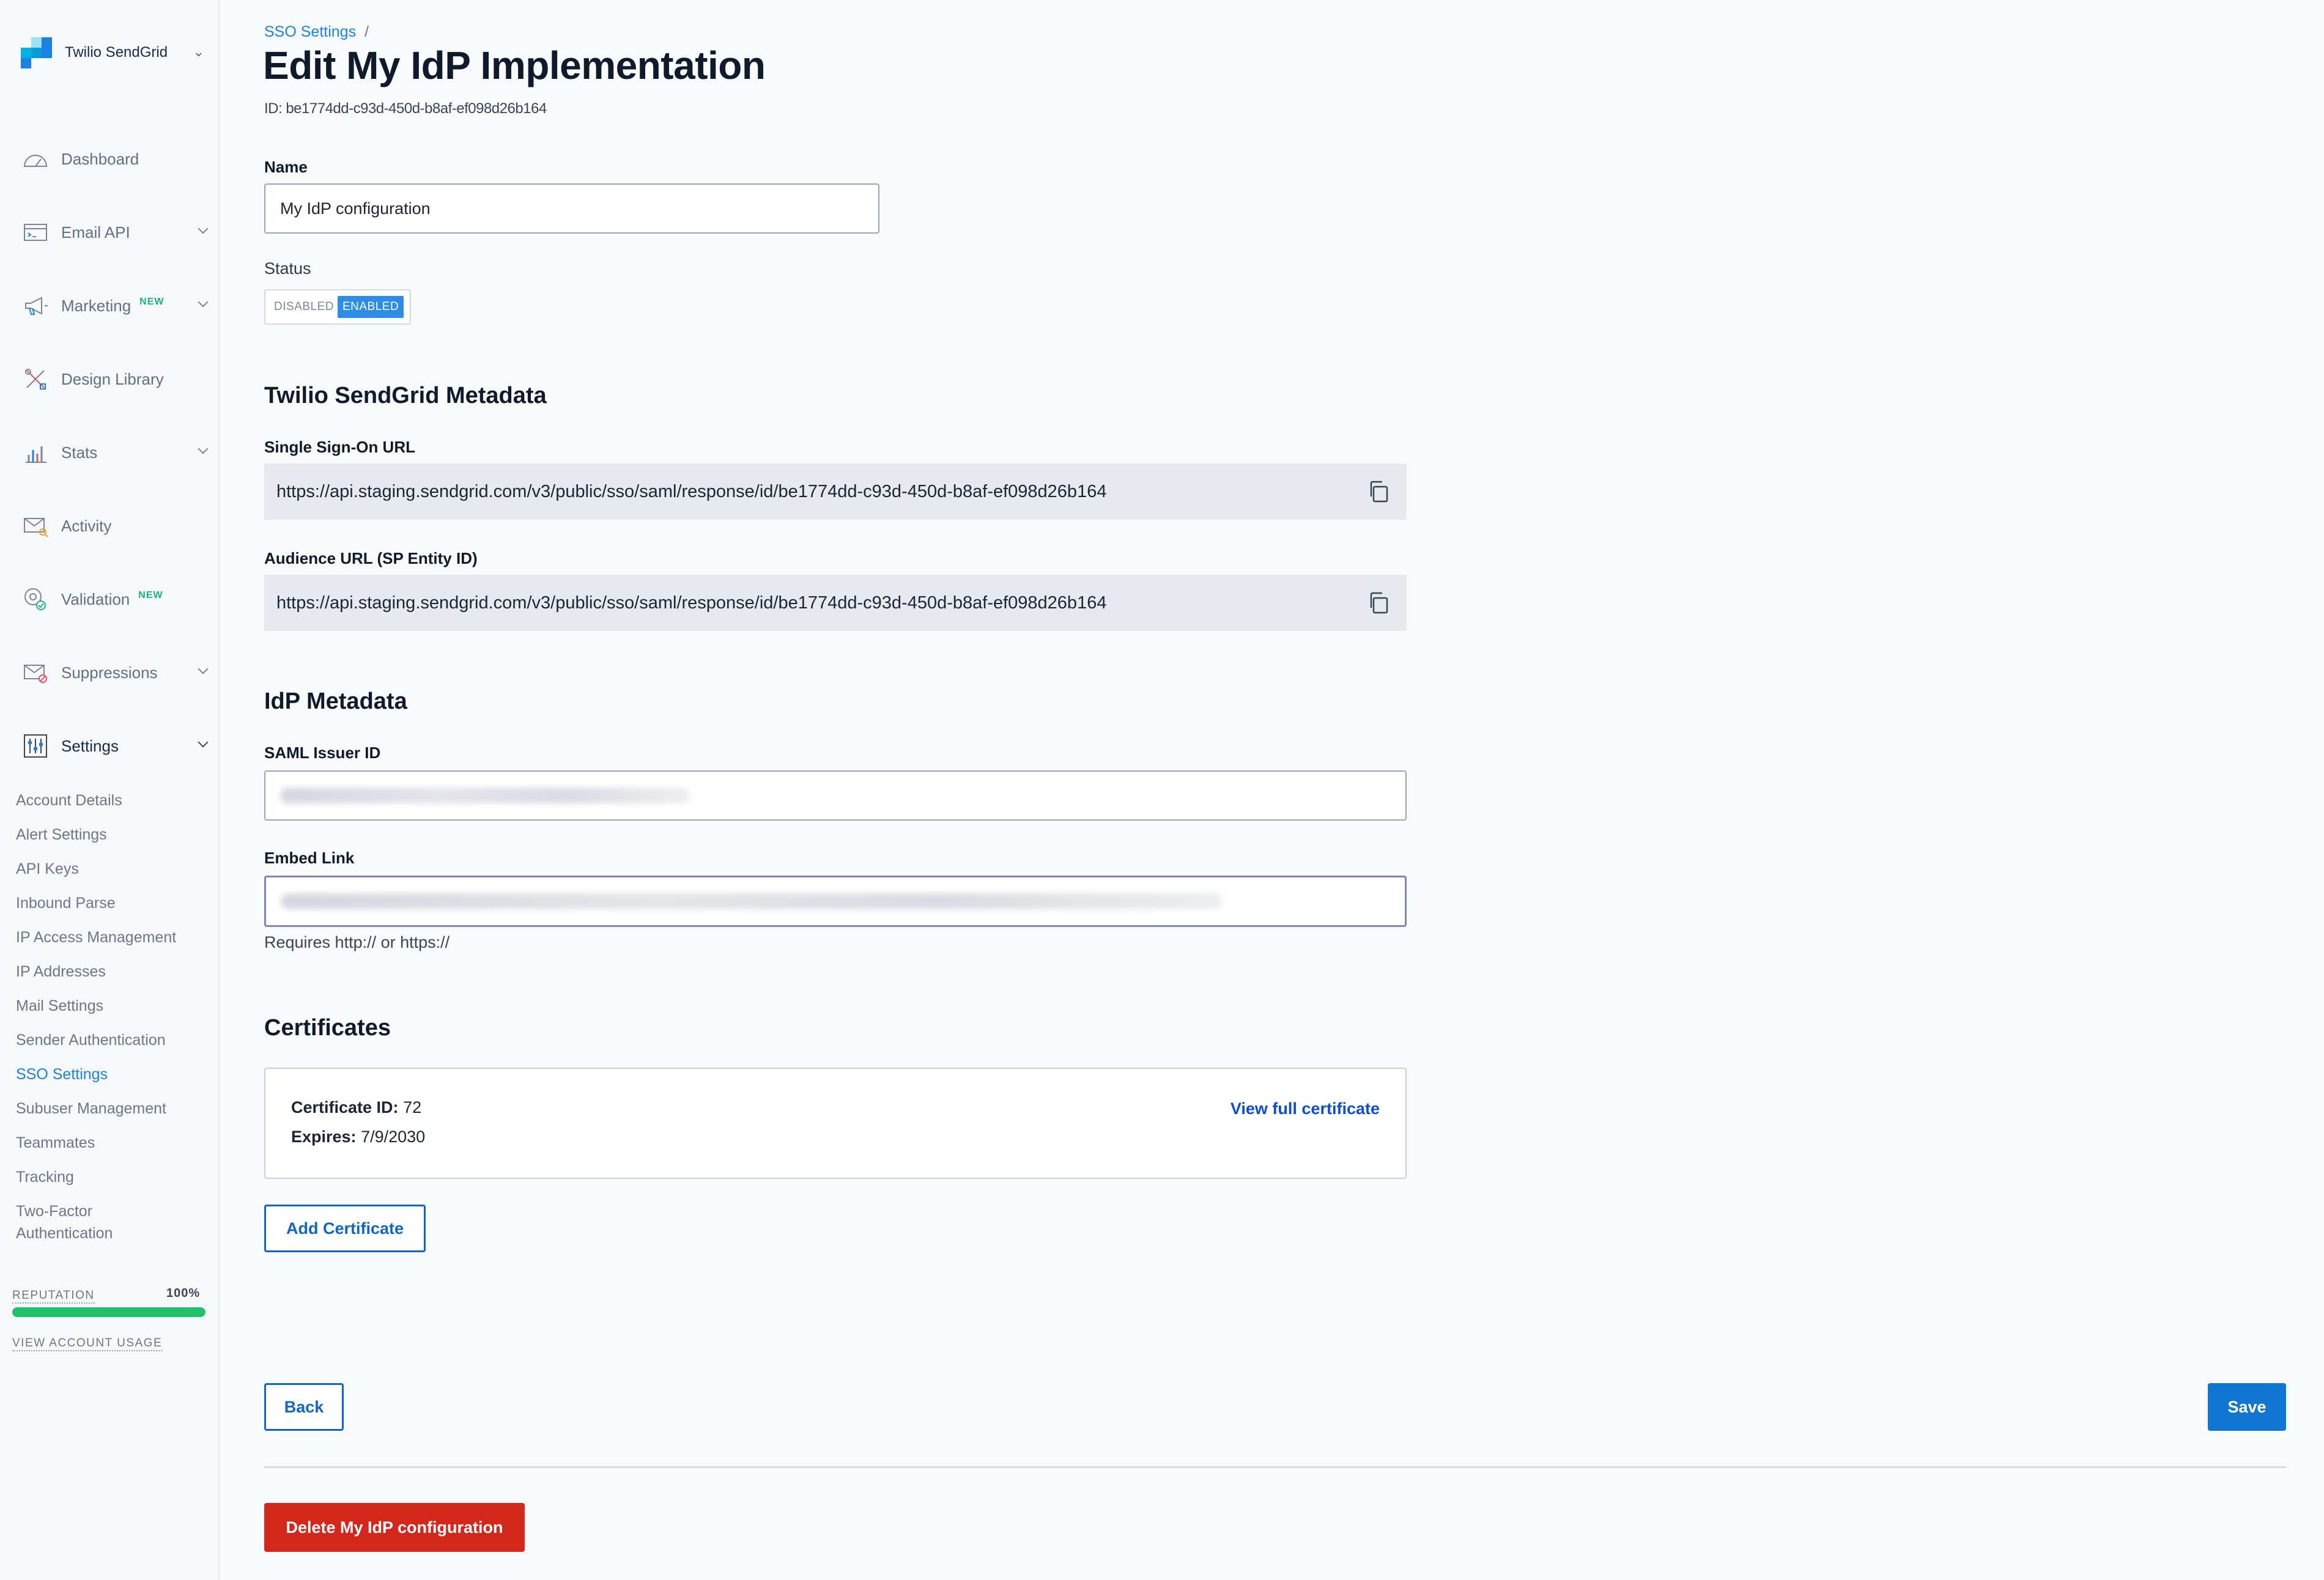 This screenshot has width=2324, height=1580. I want to click on view-account-usage-link: VIEW ACCOUNT USAGE, so click(87, 1344).